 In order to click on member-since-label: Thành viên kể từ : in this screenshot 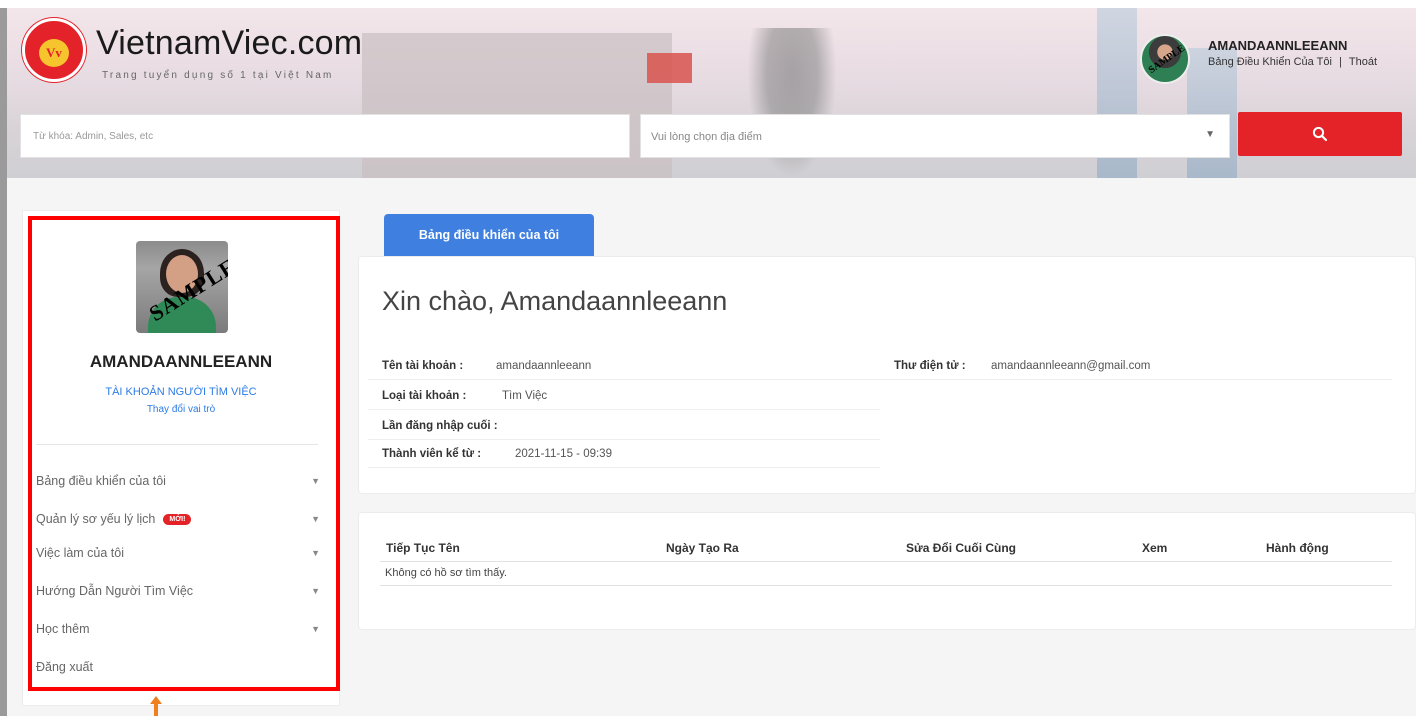, I will do `click(432, 454)`.